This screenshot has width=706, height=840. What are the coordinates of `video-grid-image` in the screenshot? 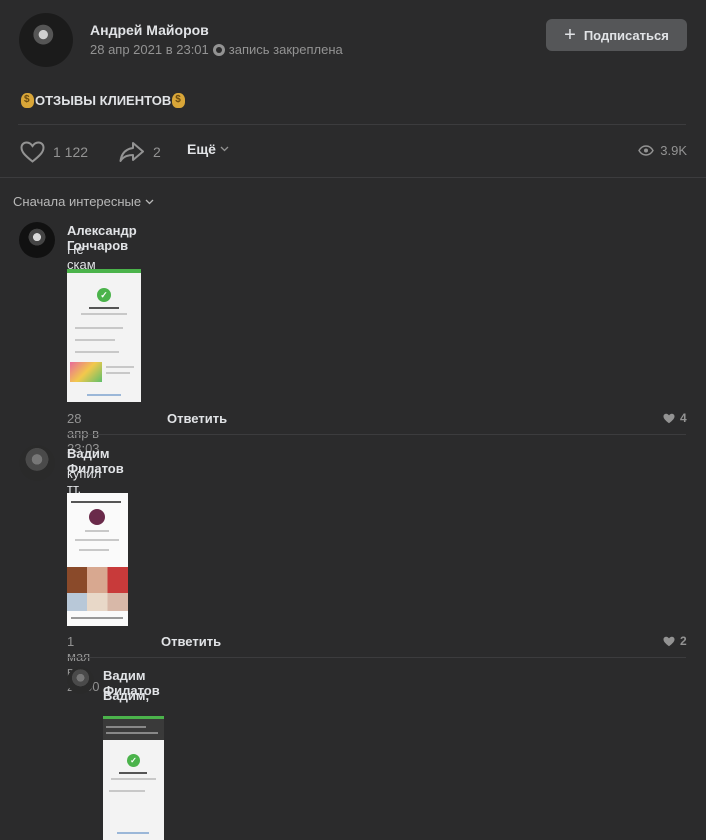 It's located at (97, 602).